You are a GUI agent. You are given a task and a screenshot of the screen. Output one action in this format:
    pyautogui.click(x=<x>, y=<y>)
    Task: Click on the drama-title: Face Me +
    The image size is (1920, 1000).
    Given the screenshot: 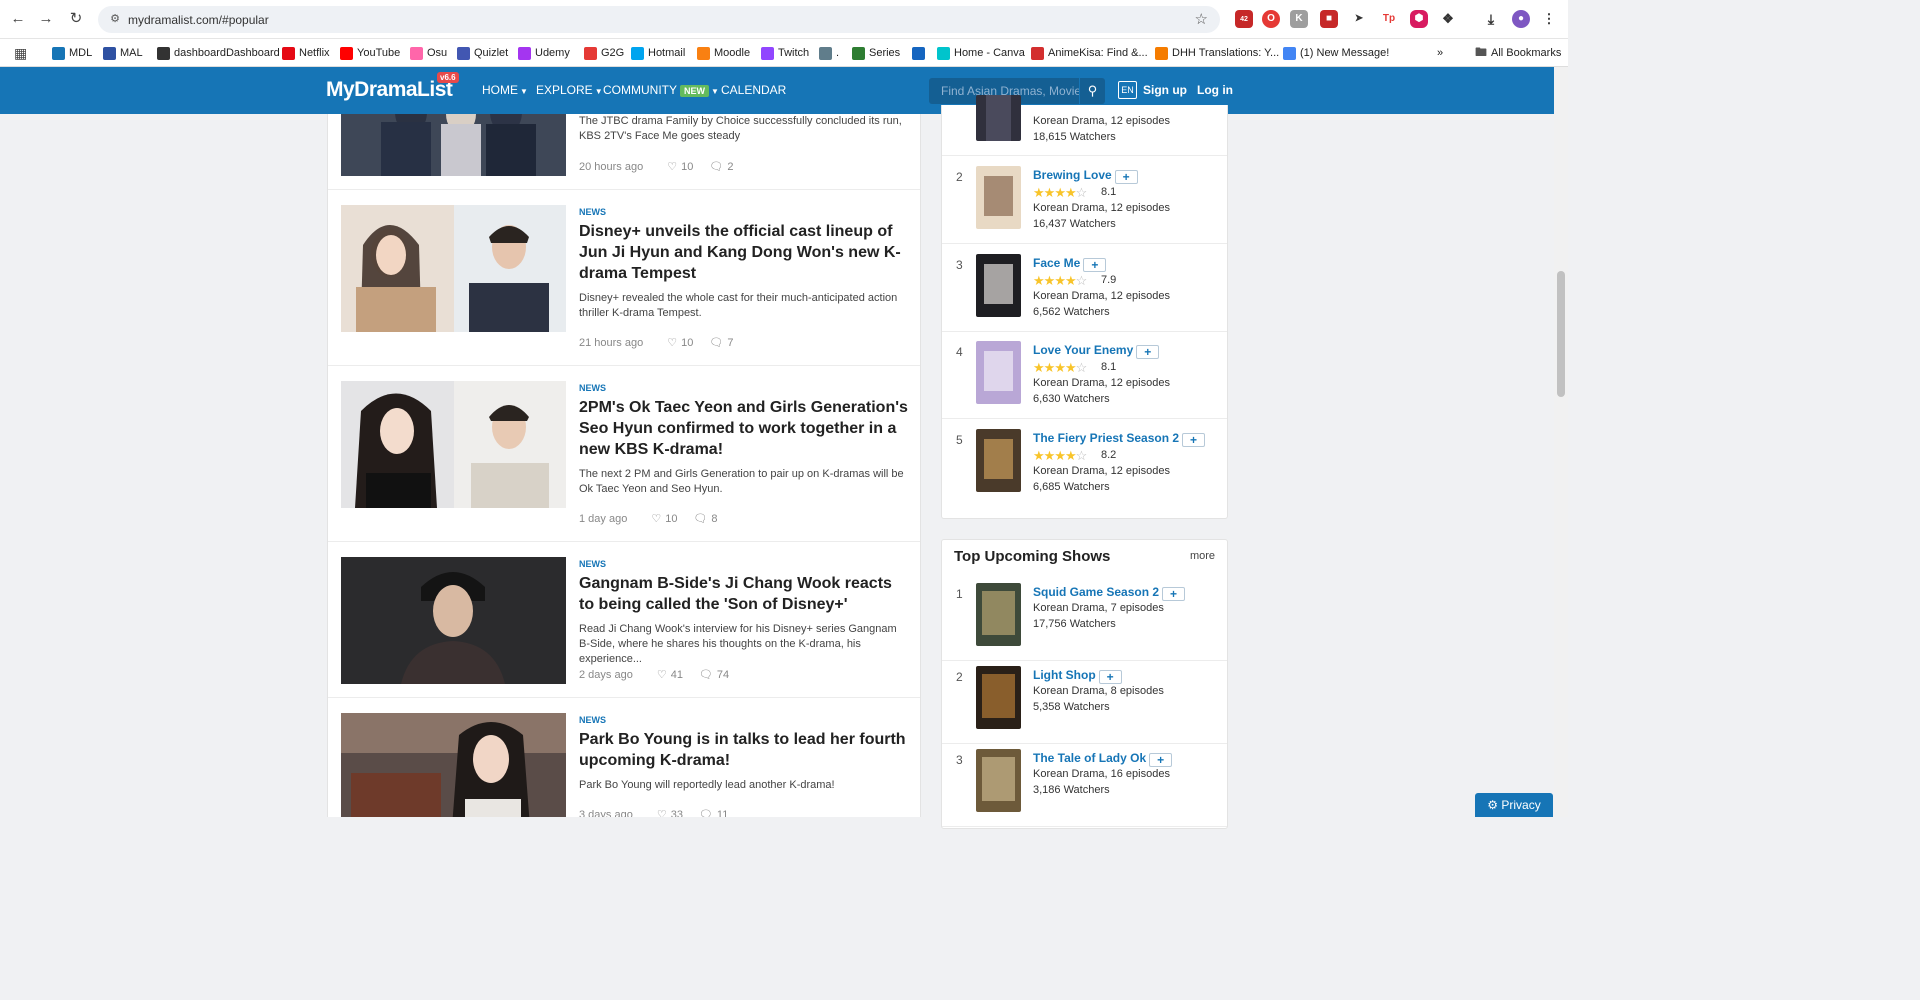 What is the action you would take?
    pyautogui.click(x=1070, y=264)
    